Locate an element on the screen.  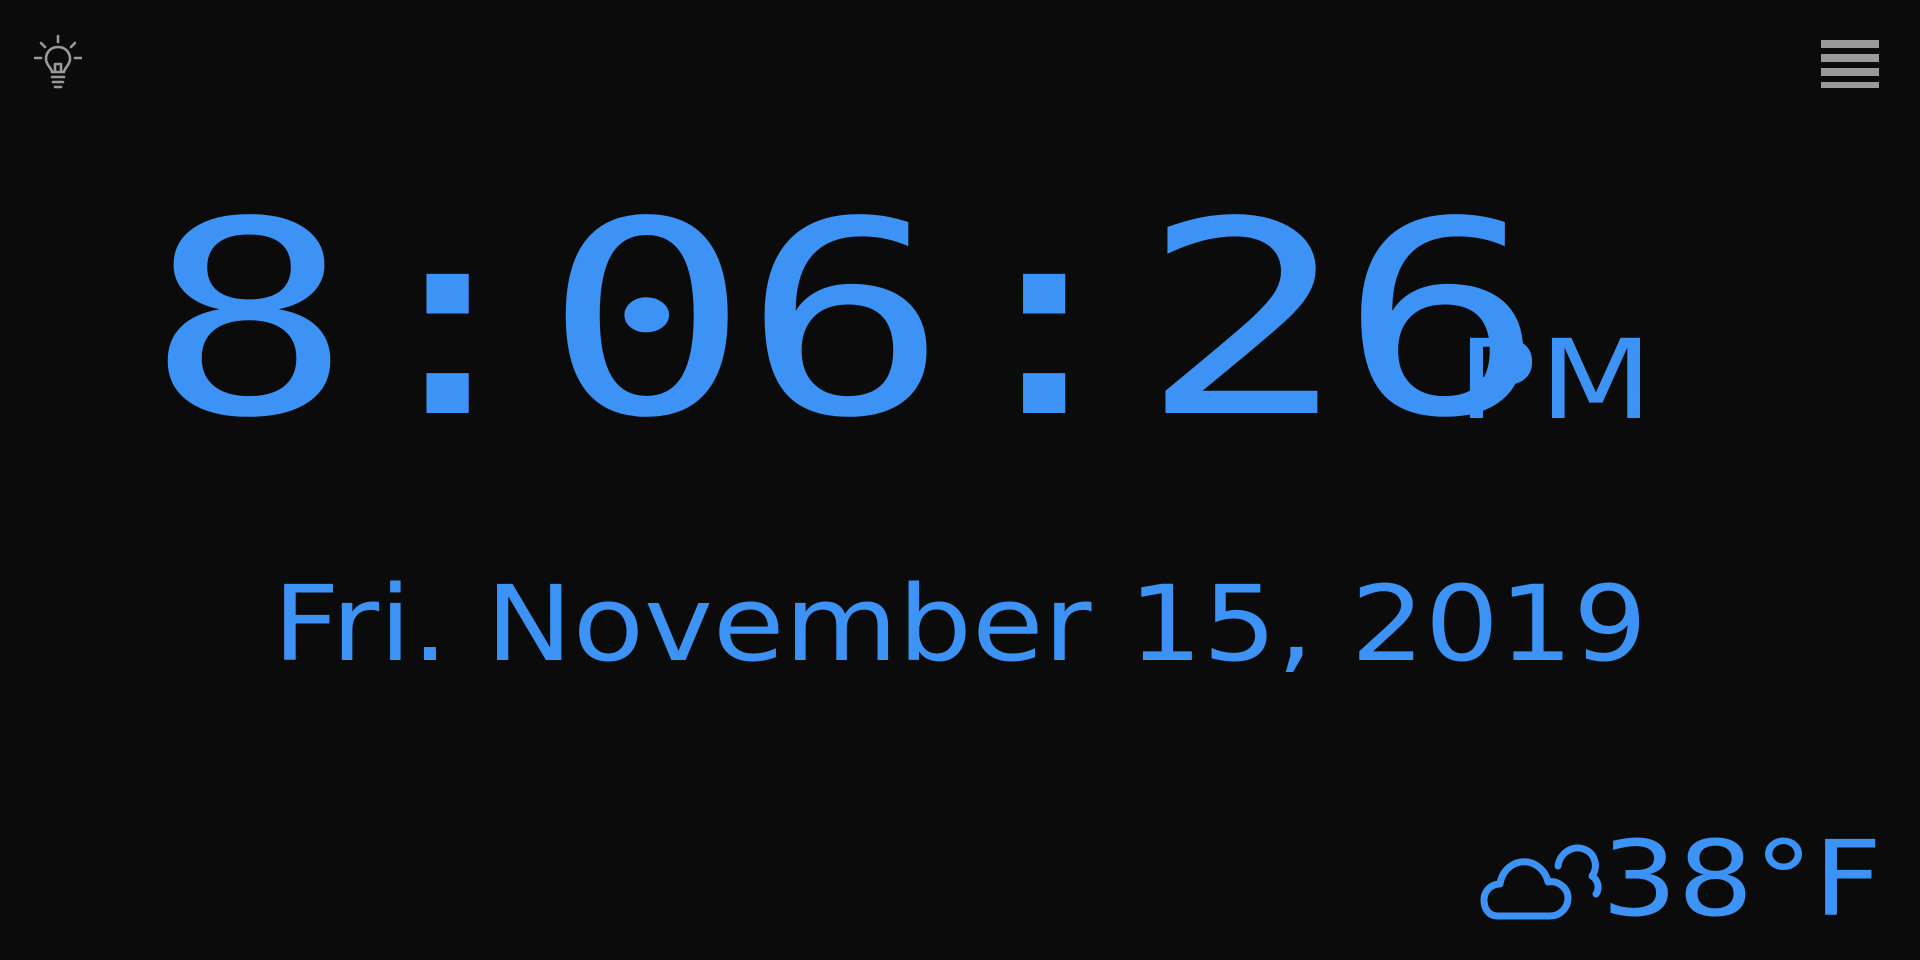
weather-widget: 38°F is located at coordinates (1681, 879).